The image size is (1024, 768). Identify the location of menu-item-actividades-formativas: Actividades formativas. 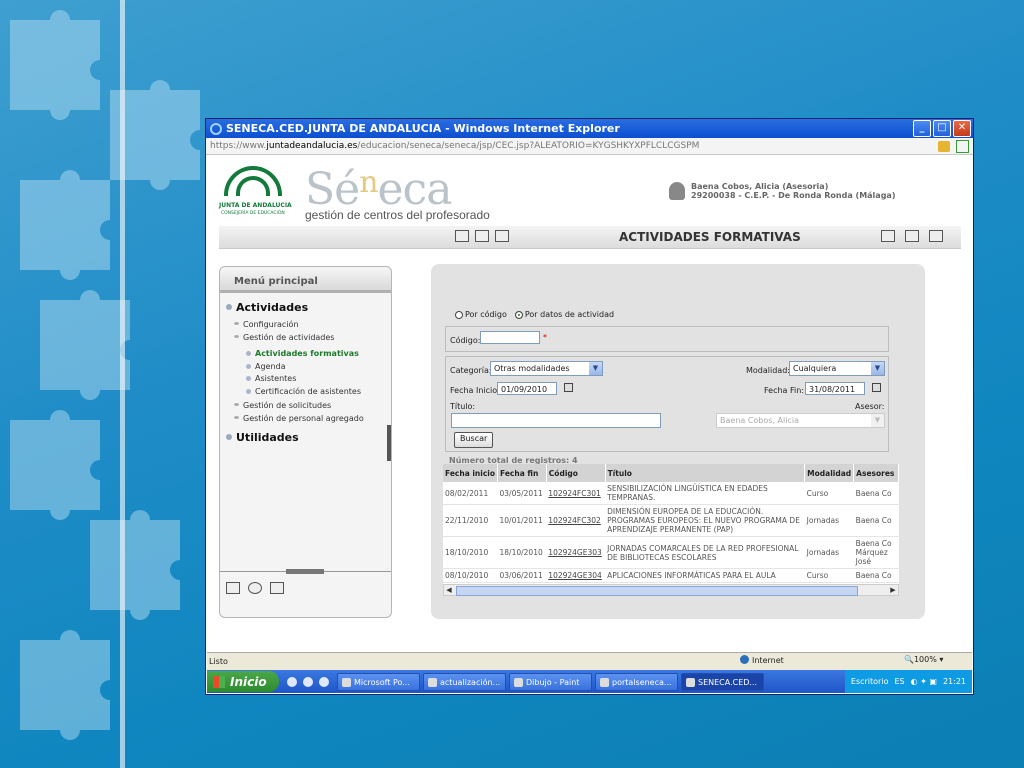
(302, 353).